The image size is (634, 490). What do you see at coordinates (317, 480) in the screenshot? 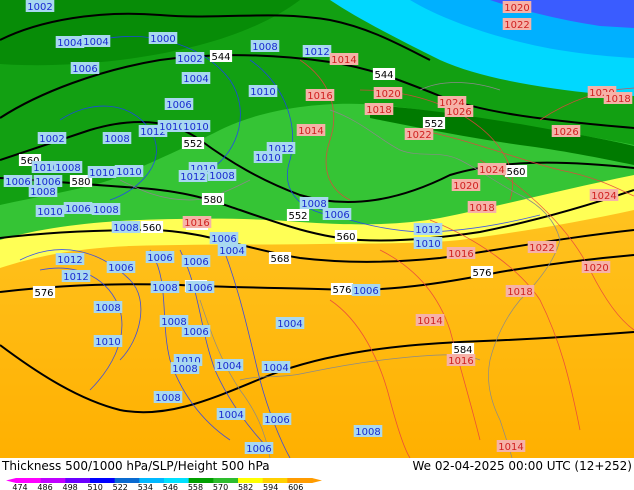
I see `colorbar-arrow-right` at bounding box center [317, 480].